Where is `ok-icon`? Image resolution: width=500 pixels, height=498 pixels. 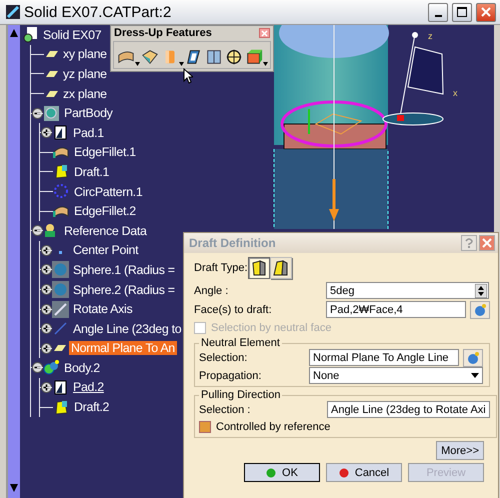 ok-icon is located at coordinates (271, 473).